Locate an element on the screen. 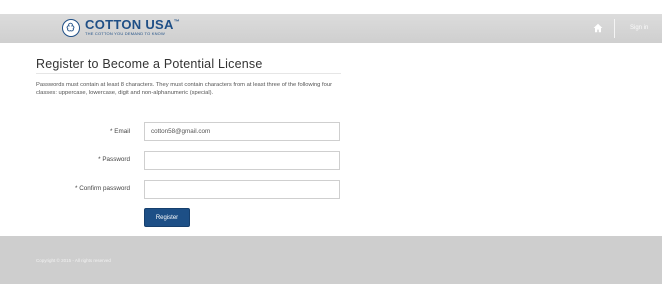  home-icon is located at coordinates (598, 28).